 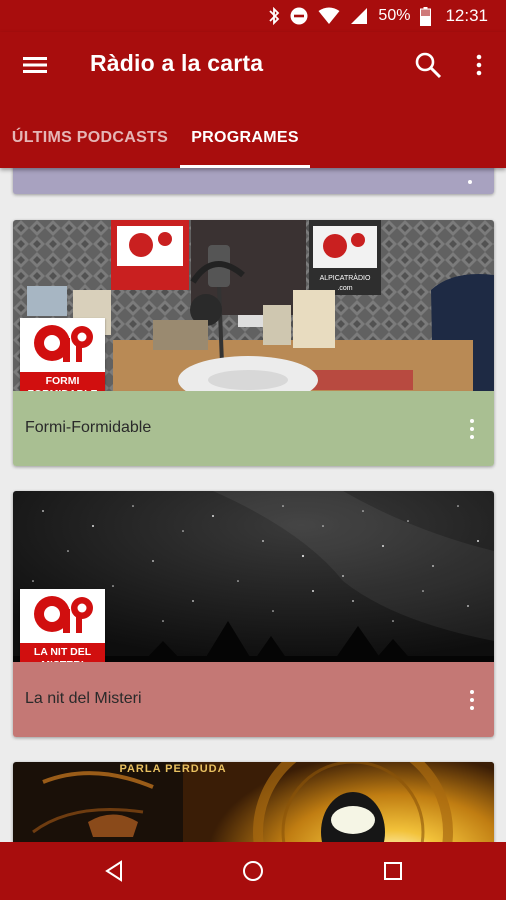 What do you see at coordinates (62, 381) in the screenshot?
I see `logo-label: FORMI FORMIDABLE` at bounding box center [62, 381].